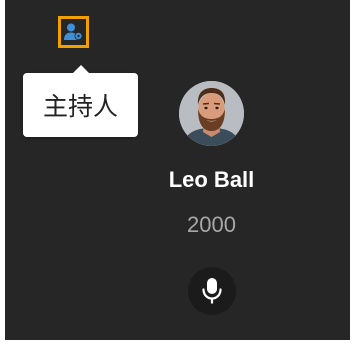  What do you see at coordinates (80, 101) in the screenshot?
I see `host-tooltip: 主持人` at bounding box center [80, 101].